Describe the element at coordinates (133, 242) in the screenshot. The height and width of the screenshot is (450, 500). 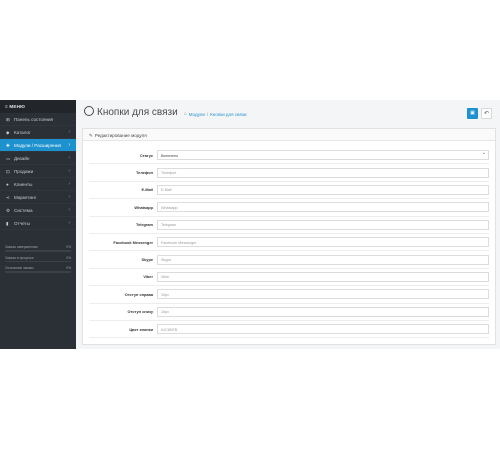
I see `field-label: Facebook Messenger` at that location.